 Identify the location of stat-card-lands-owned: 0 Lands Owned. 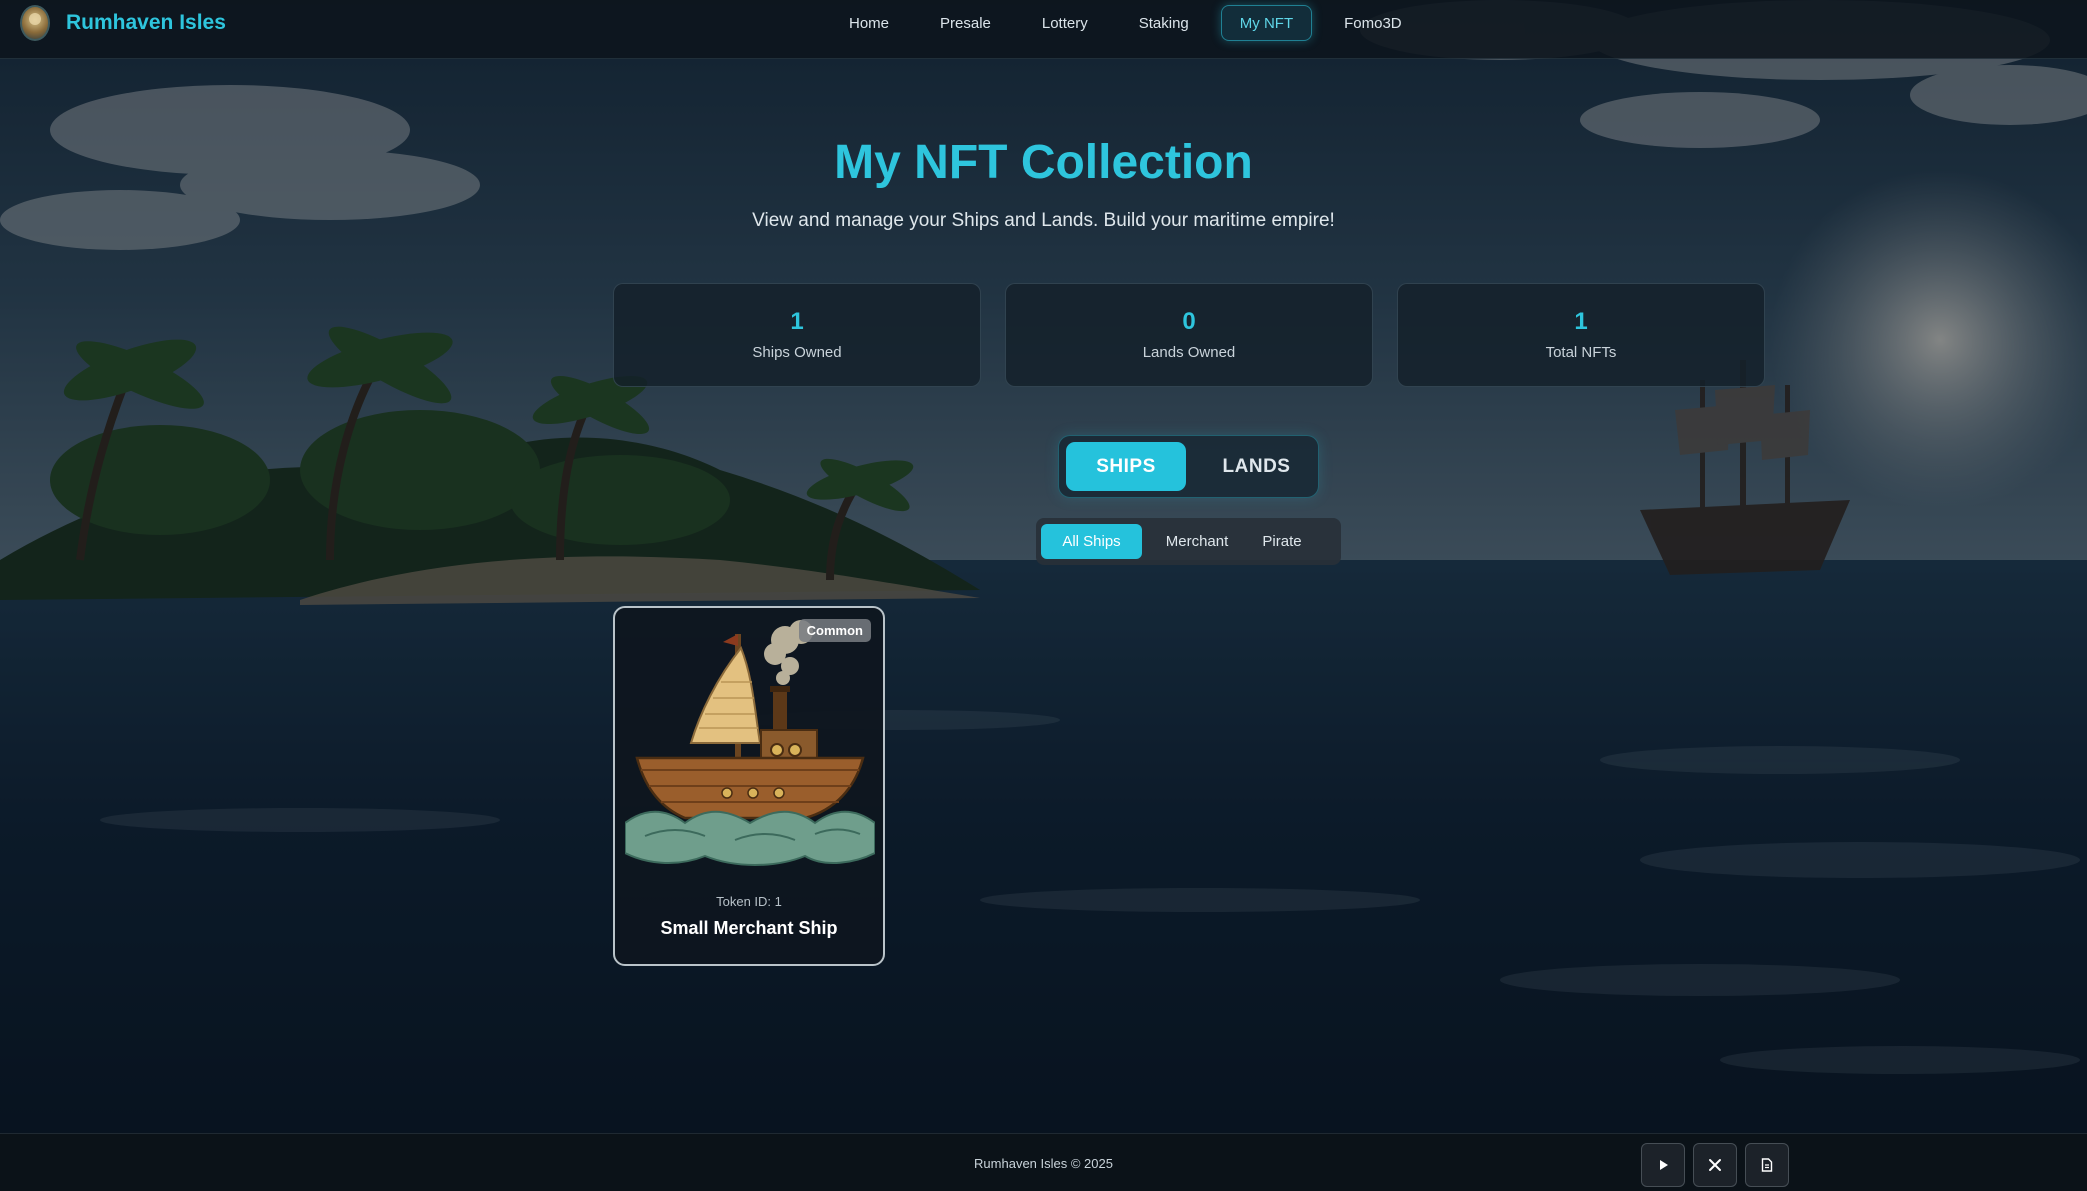
(1189, 335).